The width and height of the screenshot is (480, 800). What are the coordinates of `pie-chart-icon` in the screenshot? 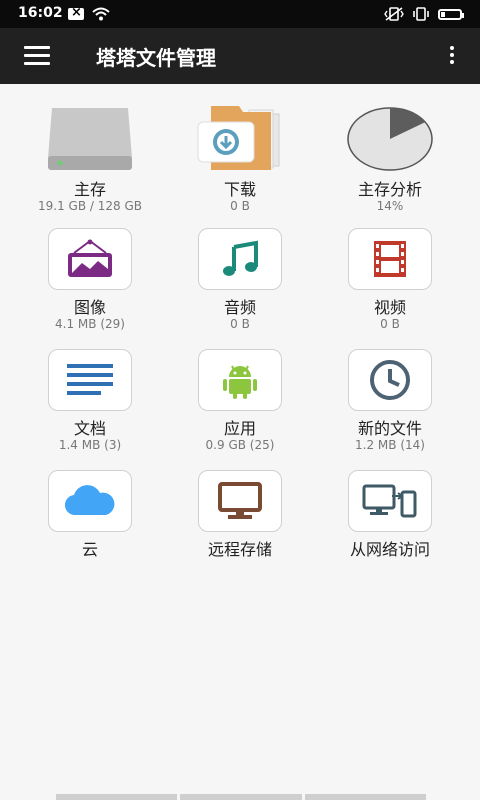 It's located at (390, 139).